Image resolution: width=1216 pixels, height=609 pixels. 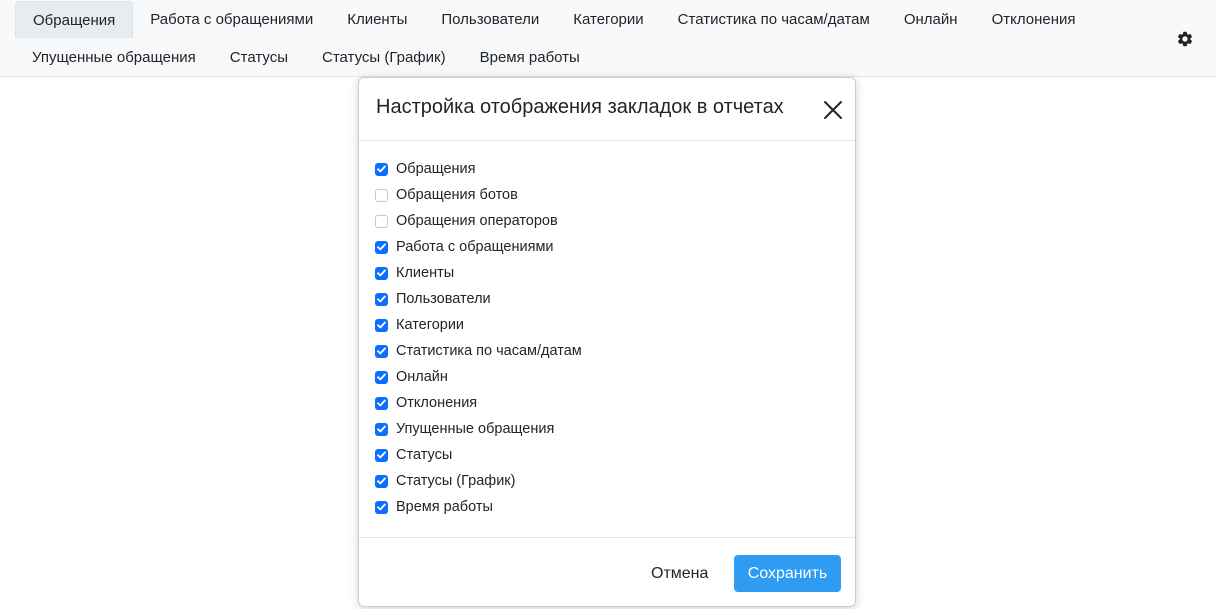 I want to click on tab-users: Пользователи, so click(x=490, y=19).